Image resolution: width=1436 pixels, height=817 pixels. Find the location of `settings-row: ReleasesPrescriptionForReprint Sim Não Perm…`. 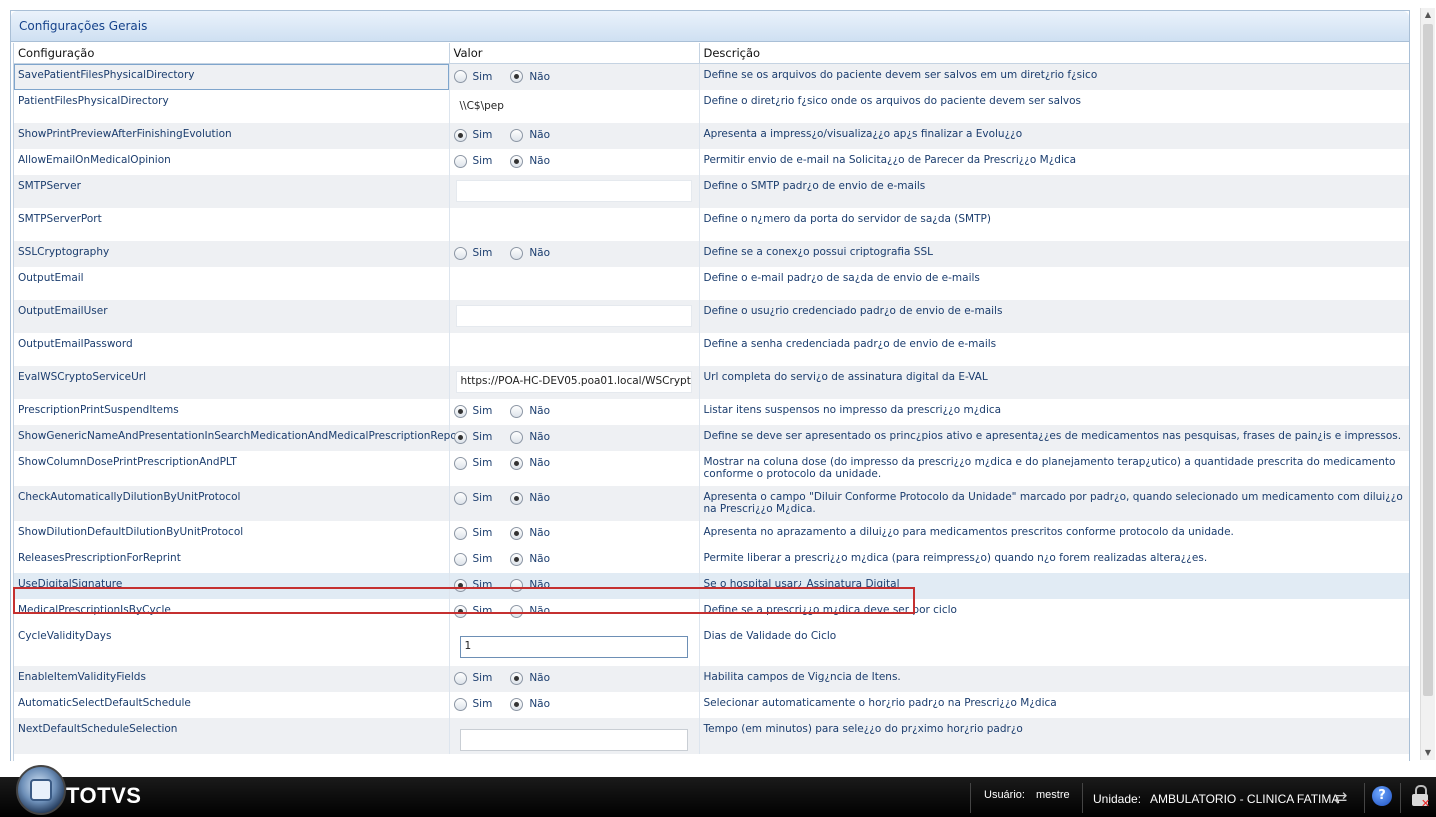

settings-row: ReleasesPrescriptionForReprint Sim Não Perm… is located at coordinates (711, 559).